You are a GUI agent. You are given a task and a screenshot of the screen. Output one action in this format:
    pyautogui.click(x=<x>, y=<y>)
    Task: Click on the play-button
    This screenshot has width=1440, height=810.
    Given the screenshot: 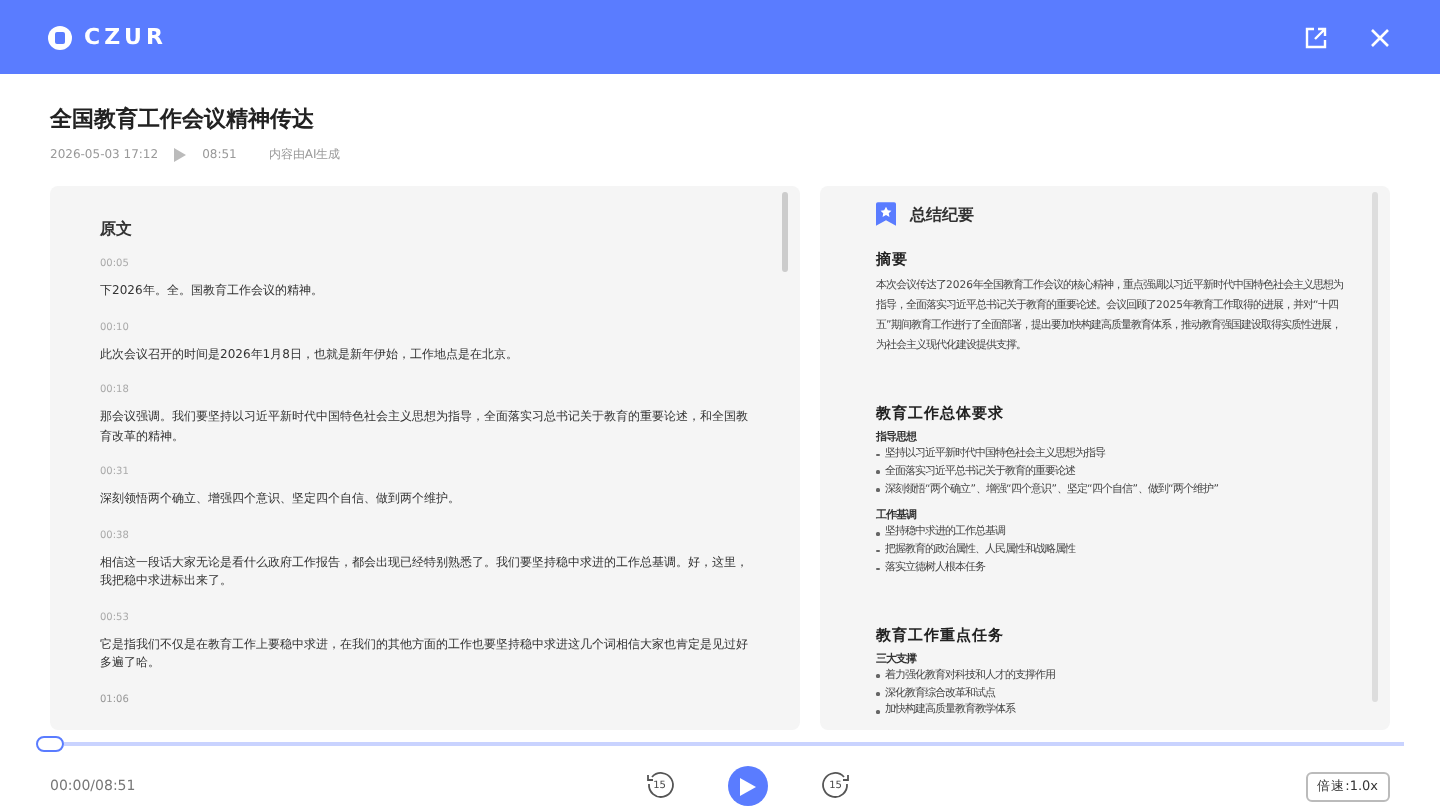 What is the action you would take?
    pyautogui.click(x=747, y=786)
    